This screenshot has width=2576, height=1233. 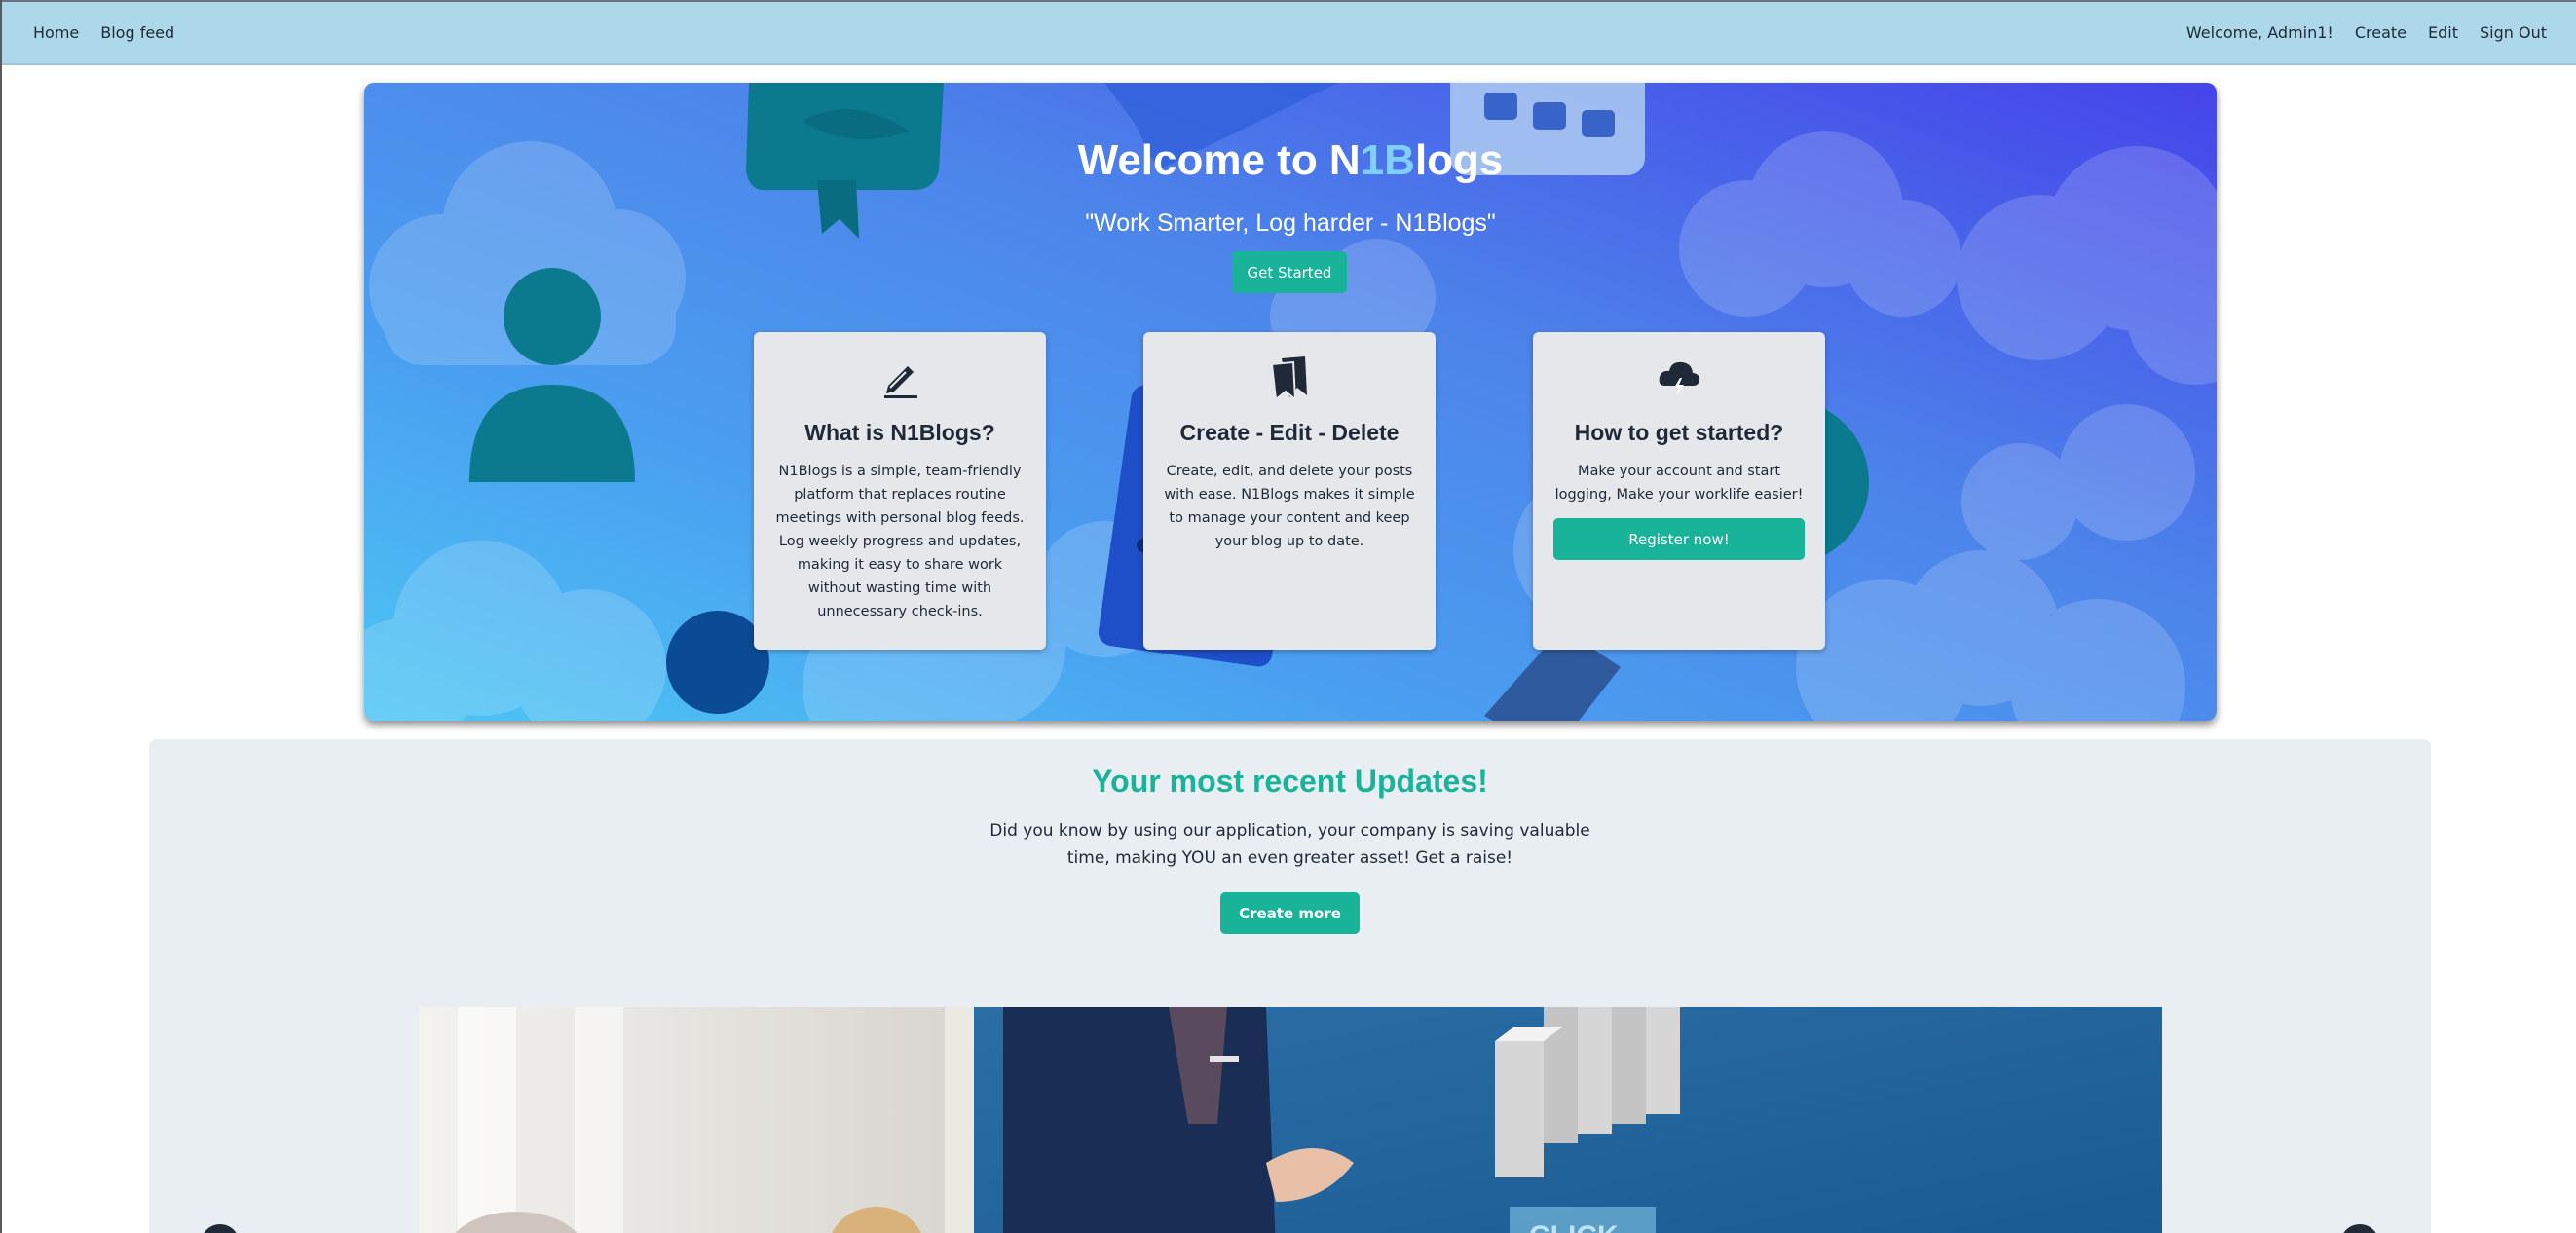 What do you see at coordinates (1679, 539) in the screenshot?
I see `register-now-button: Register now!` at bounding box center [1679, 539].